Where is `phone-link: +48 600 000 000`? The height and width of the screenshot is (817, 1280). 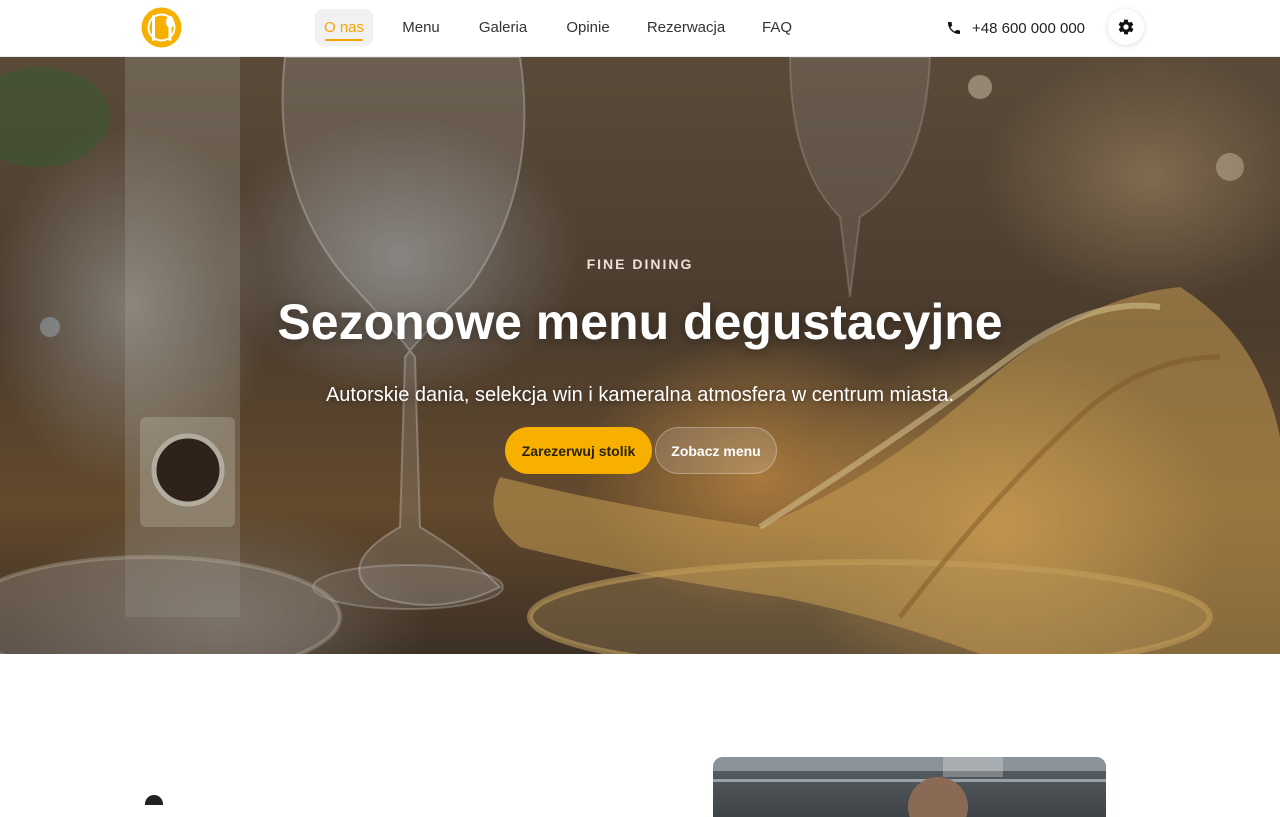
phone-link: +48 600 000 000 is located at coordinates (1015, 28).